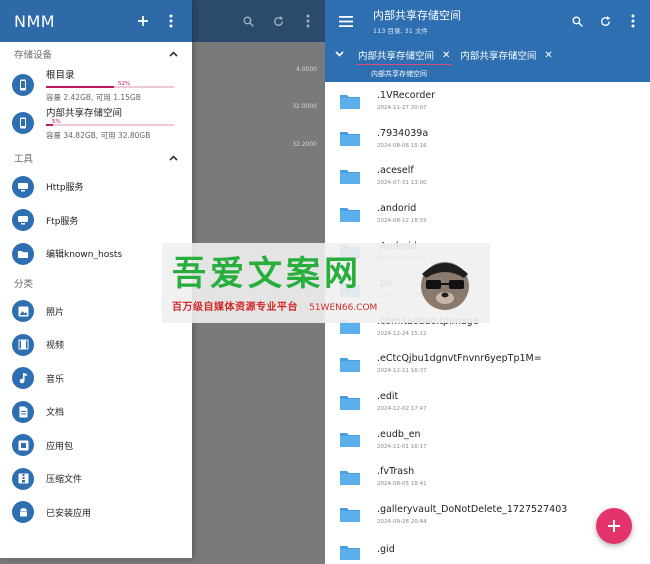  Describe the element at coordinates (404, 55) in the screenshot. I see `tab-internal-storage-1: 内部共享存储空间 ✕` at that location.